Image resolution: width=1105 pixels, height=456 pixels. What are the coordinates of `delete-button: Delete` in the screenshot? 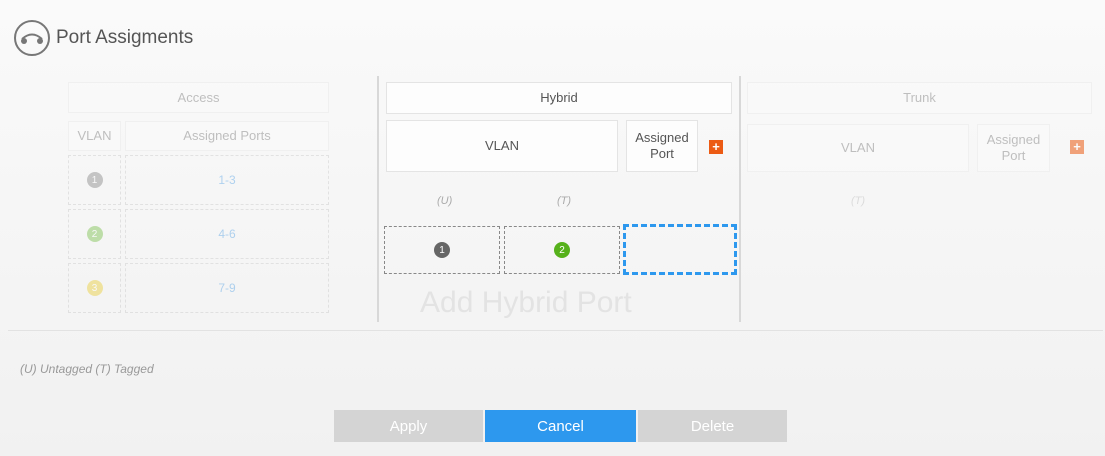 It's located at (712, 426).